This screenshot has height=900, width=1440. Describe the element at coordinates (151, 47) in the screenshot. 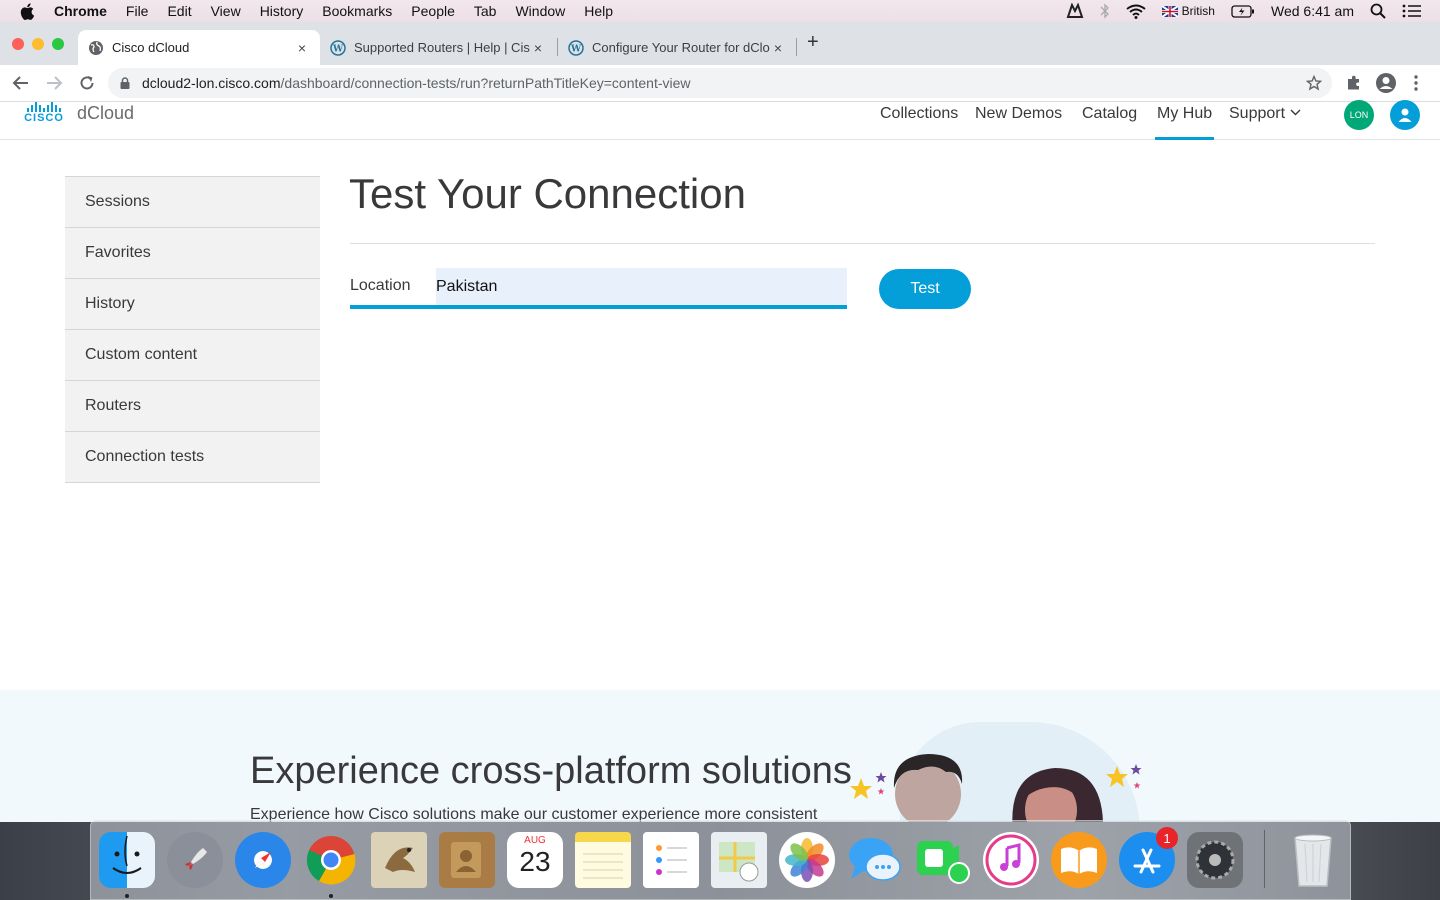

I see `tab-title: Cisco dCloud` at that location.